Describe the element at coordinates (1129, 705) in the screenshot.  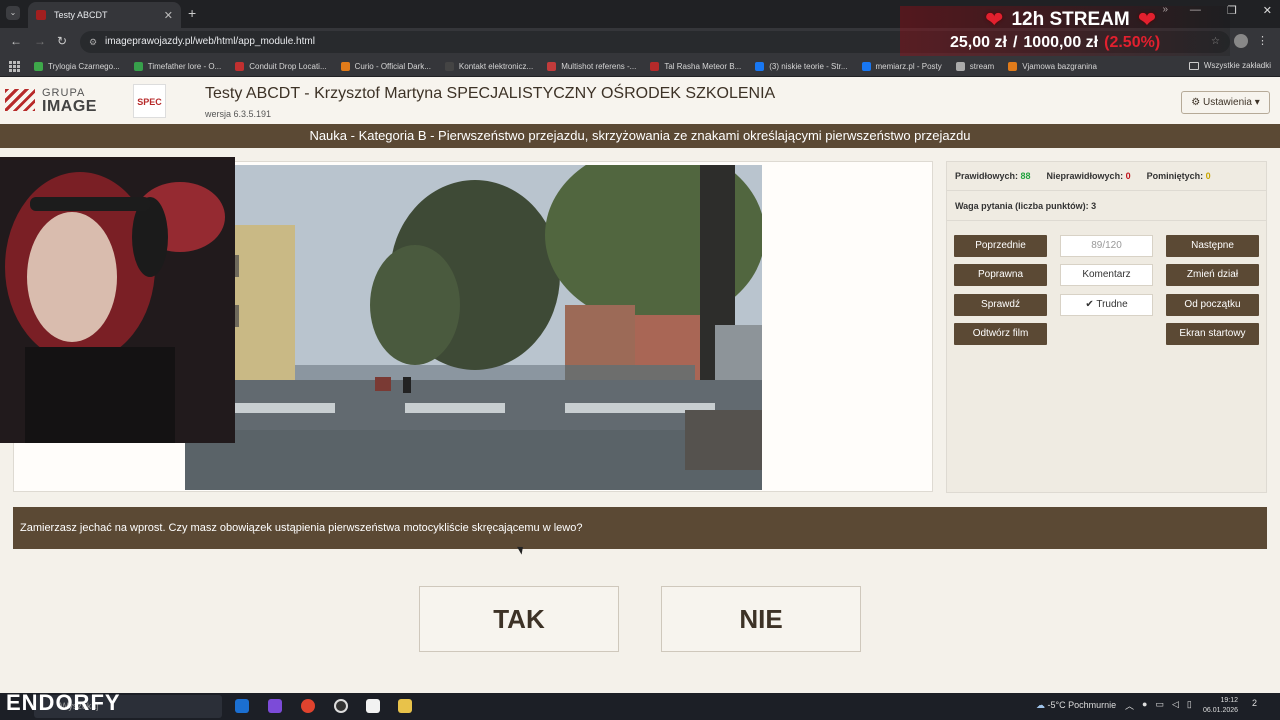
I see `chevron-up-icon: ︿` at that location.